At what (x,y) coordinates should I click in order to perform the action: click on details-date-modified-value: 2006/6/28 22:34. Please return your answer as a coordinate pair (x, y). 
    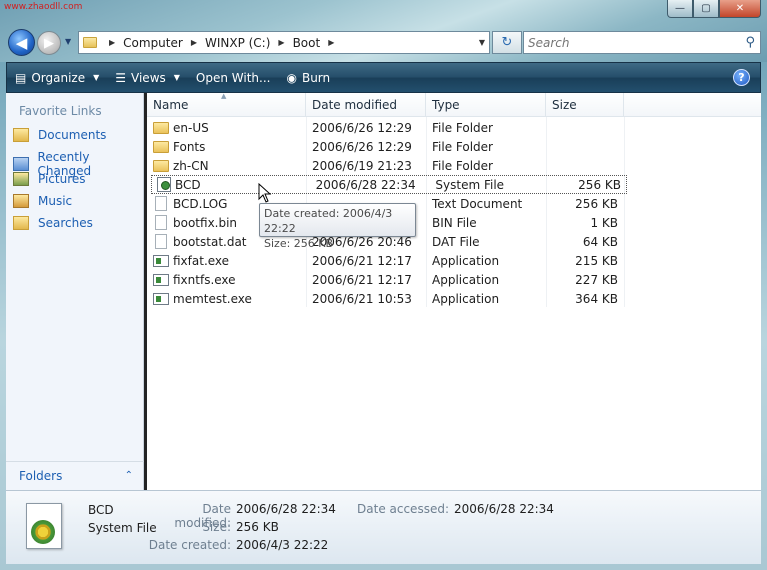
    Looking at the image, I should click on (286, 509).